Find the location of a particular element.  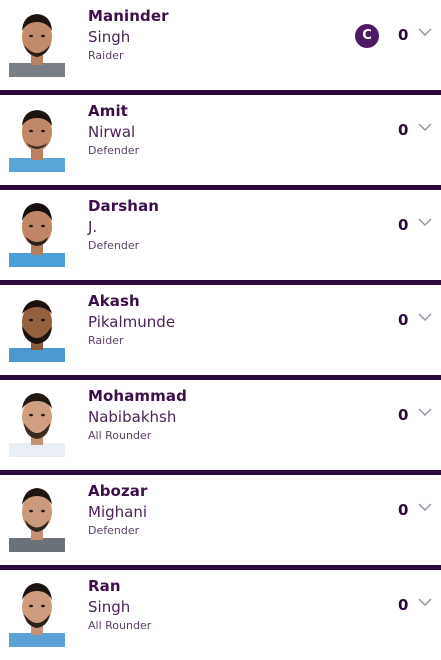

player-info: Darshan J. Defender is located at coordinates (208, 224).